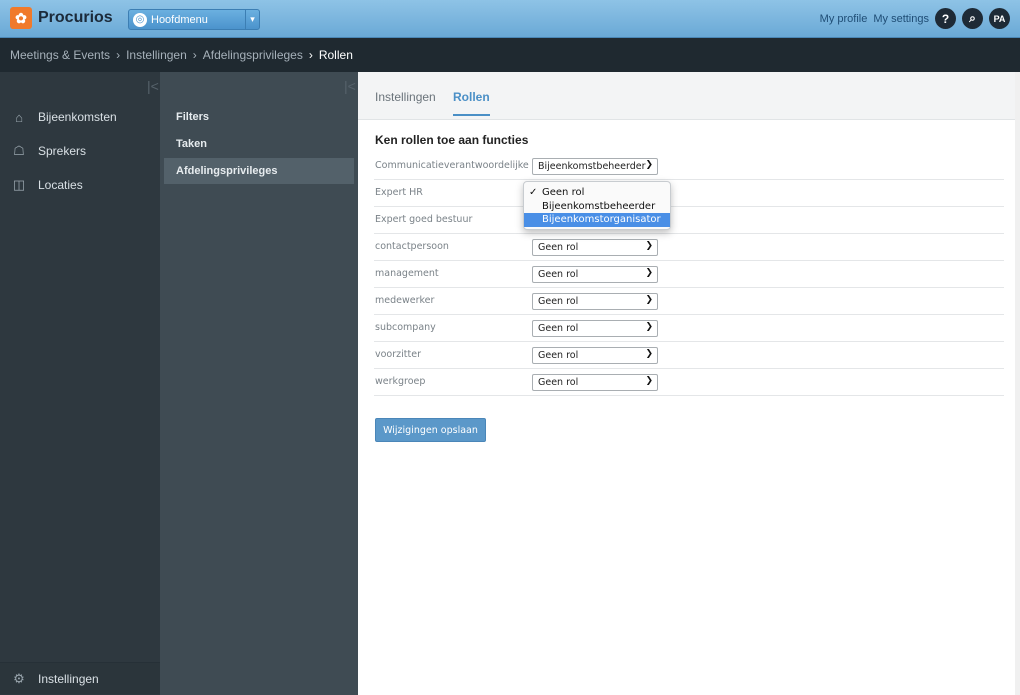  I want to click on main-menu-label: Hoofdmenu, so click(179, 19).